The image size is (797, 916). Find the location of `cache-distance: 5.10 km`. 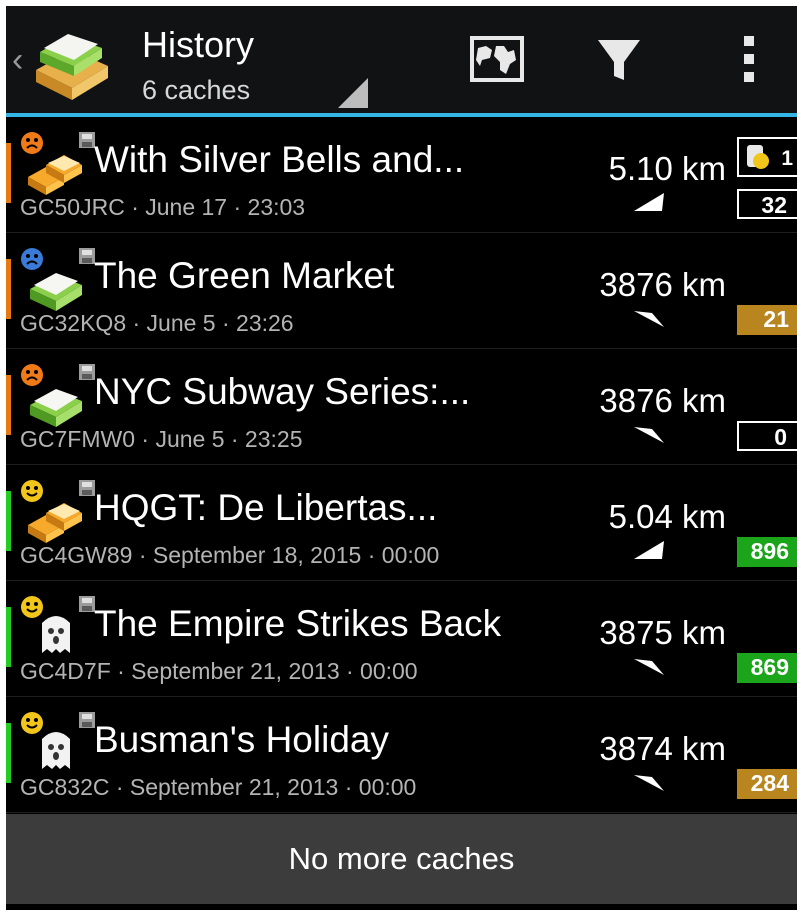

cache-distance: 5.10 km is located at coordinates (667, 168).